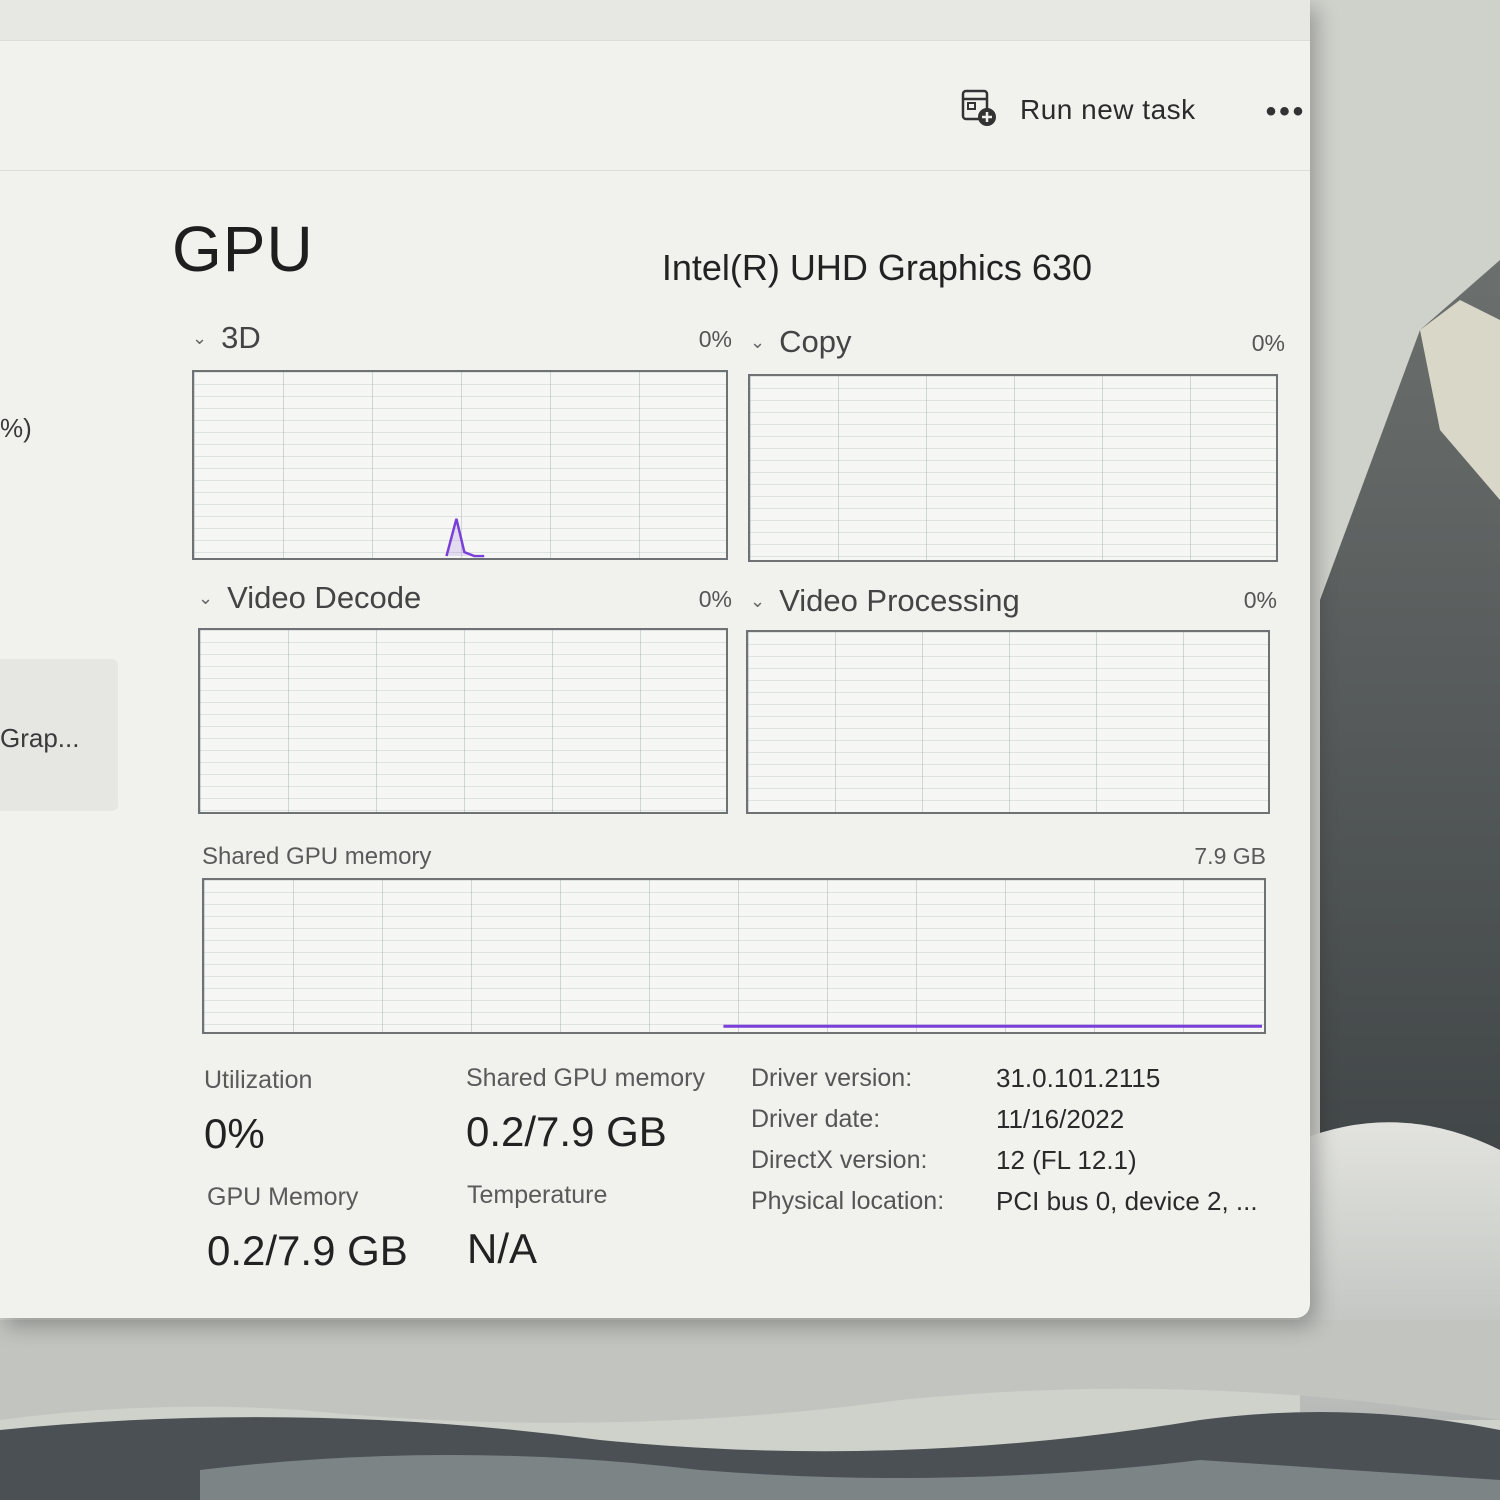  I want to click on engine-video-decode-percent: 0%, so click(715, 599).